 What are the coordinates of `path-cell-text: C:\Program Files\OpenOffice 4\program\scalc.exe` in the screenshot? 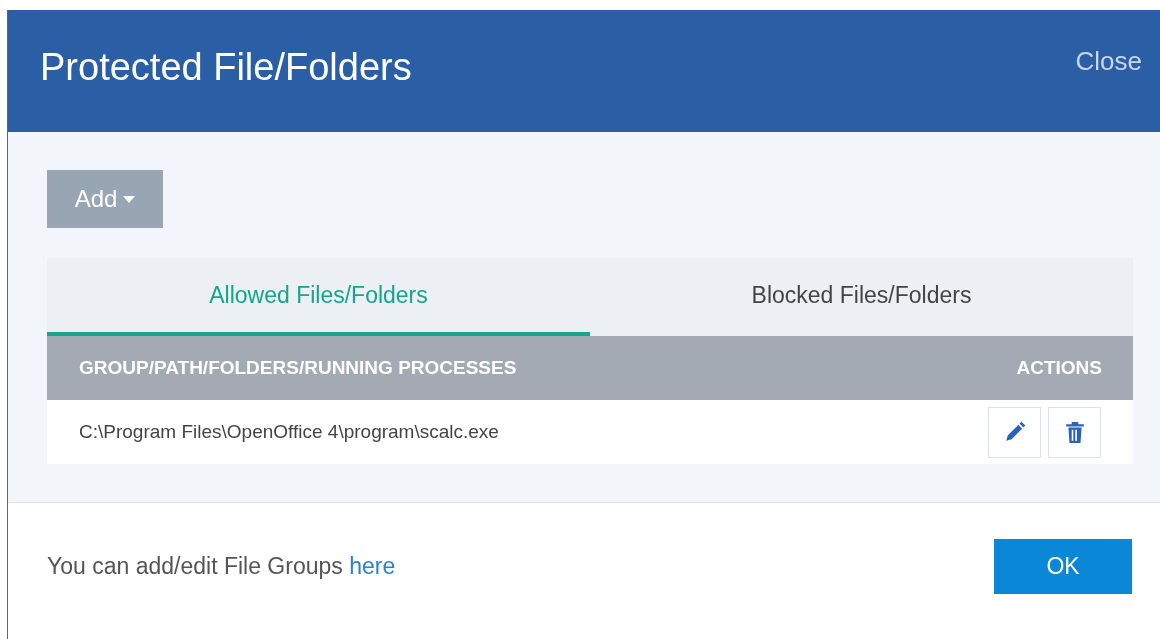 It's located at (289, 431).